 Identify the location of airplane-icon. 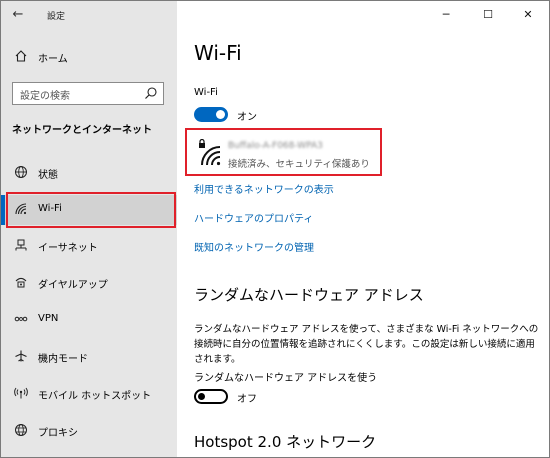
(21, 357).